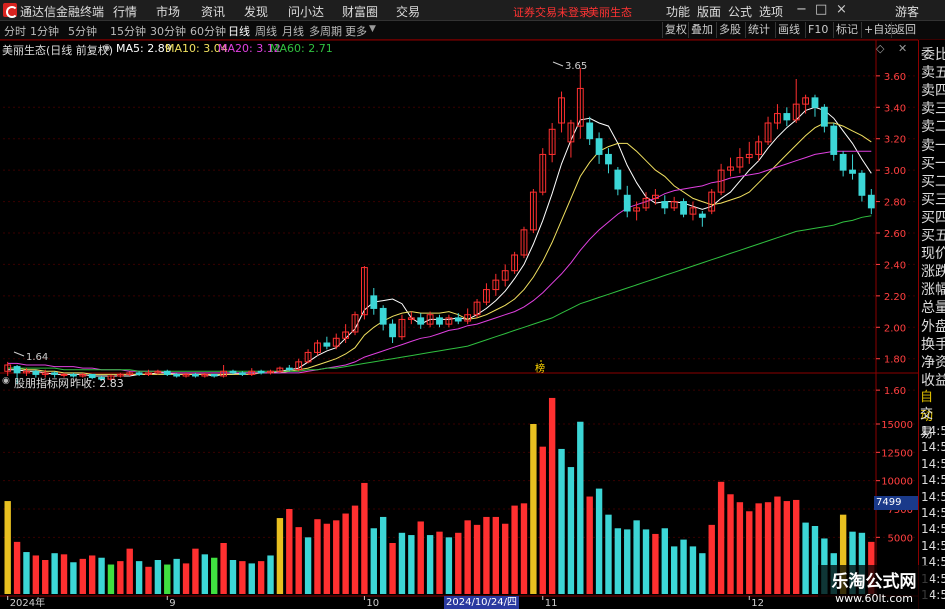 Image resolution: width=945 pixels, height=609 pixels. Describe the element at coordinates (880, 48) in the screenshot. I see `settings-icon: ◇` at that location.